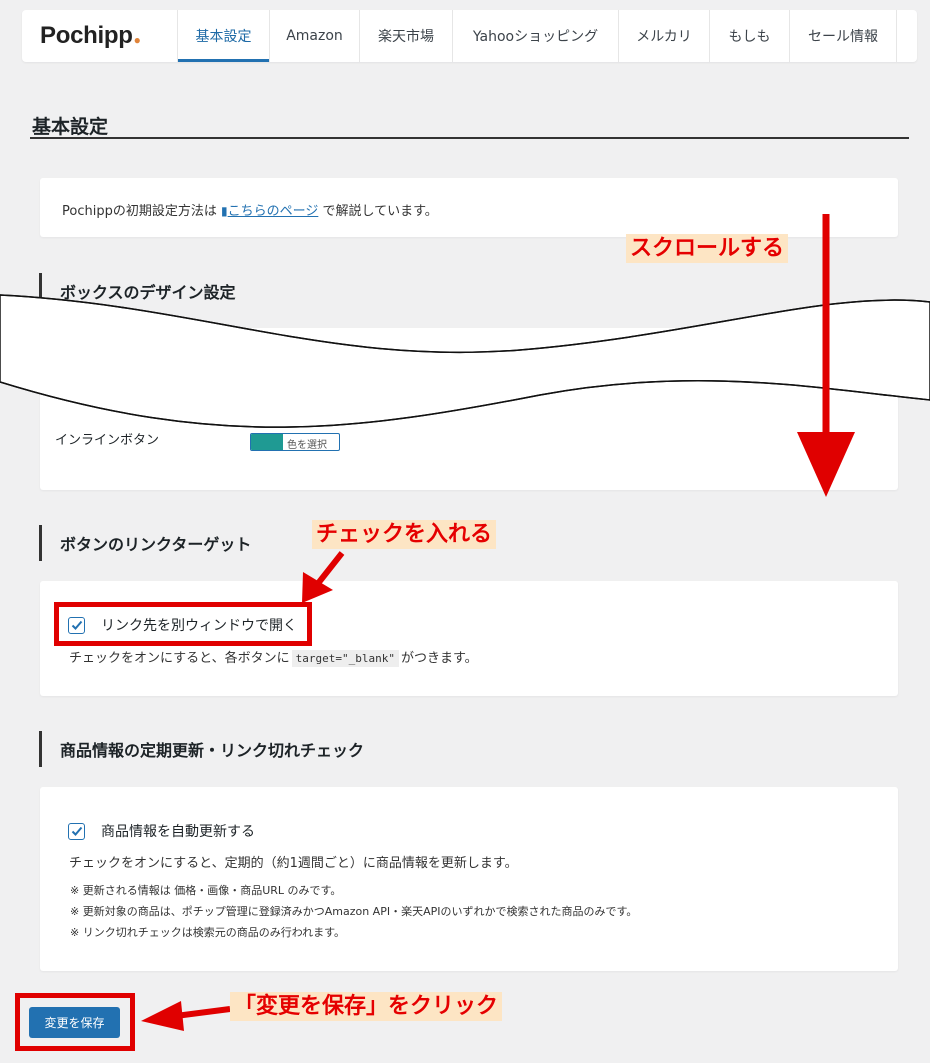 The height and width of the screenshot is (1063, 930). Describe the element at coordinates (345, 658) in the screenshot. I see `target-blank-code: target="_blank"` at that location.